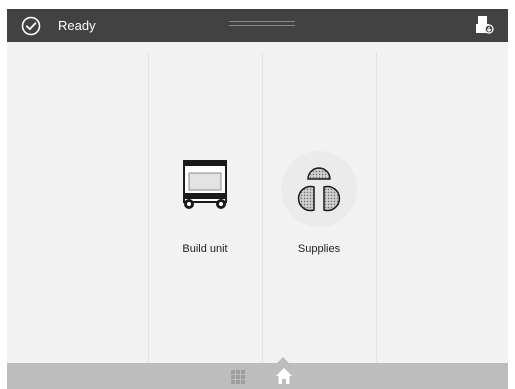 The width and height of the screenshot is (515, 389). Describe the element at coordinates (257, 373) in the screenshot. I see `bottom-nav-bar` at that location.